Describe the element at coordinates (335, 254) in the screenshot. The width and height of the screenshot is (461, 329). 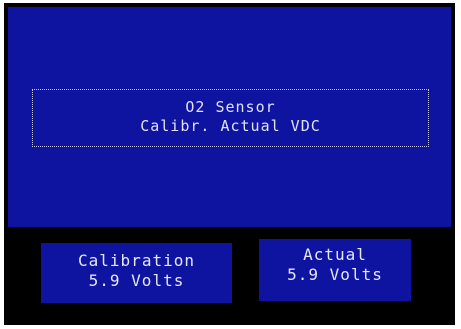
I see `actual-label: Actual` at that location.